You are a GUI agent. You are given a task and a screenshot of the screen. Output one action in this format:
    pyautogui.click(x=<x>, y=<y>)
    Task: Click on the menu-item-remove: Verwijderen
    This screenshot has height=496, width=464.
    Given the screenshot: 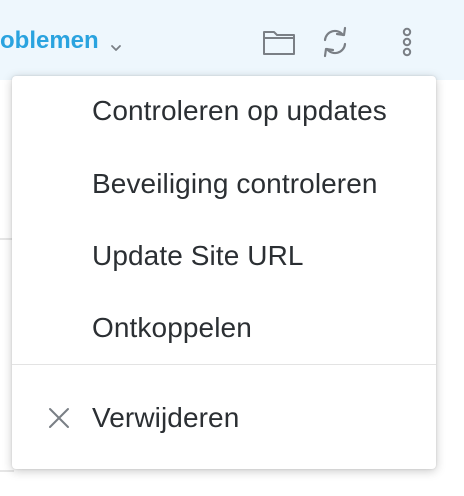 What is the action you would take?
    pyautogui.click(x=224, y=418)
    